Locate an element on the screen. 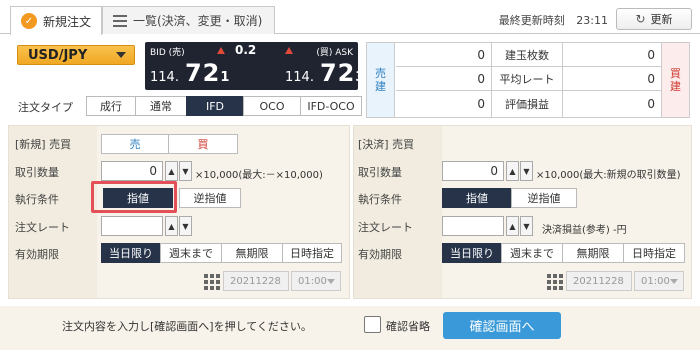  settle-exec-label: 執行条件 is located at coordinates (380, 199).